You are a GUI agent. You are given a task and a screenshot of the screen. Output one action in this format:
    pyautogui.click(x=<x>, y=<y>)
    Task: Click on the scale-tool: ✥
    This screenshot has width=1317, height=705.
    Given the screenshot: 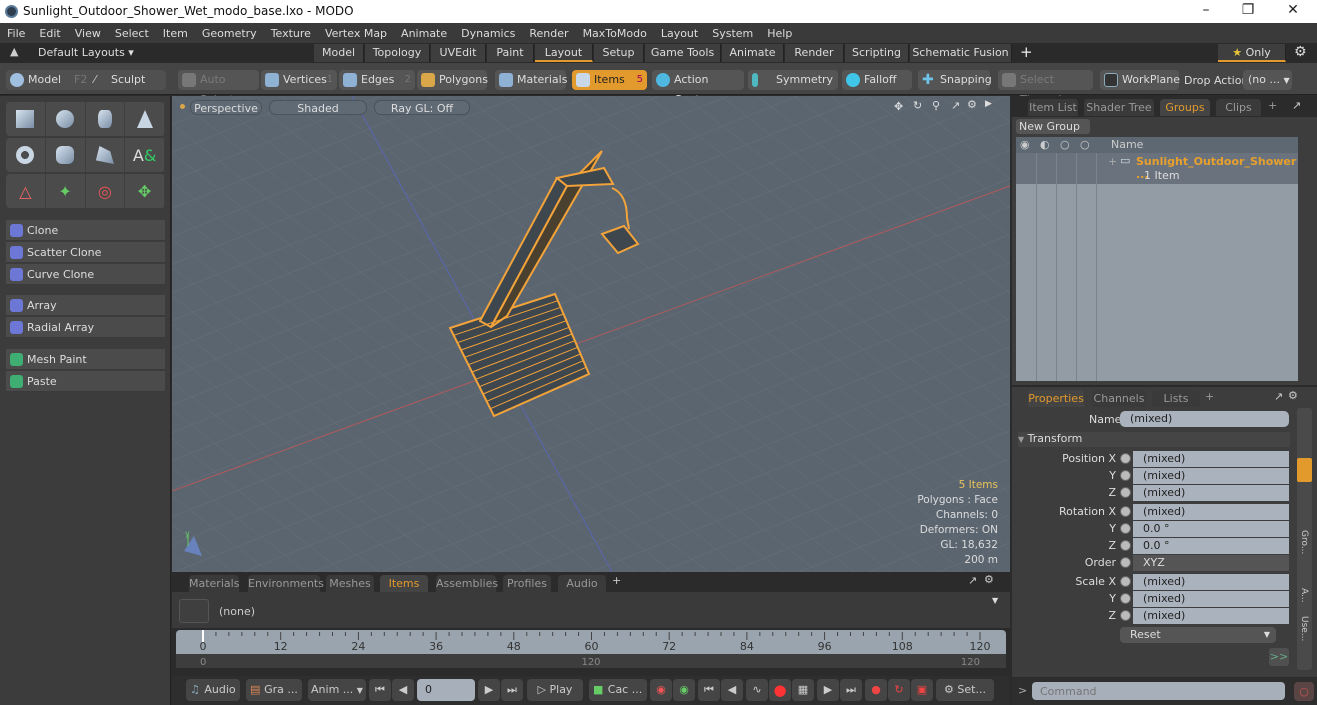 What is the action you would take?
    pyautogui.click(x=145, y=191)
    